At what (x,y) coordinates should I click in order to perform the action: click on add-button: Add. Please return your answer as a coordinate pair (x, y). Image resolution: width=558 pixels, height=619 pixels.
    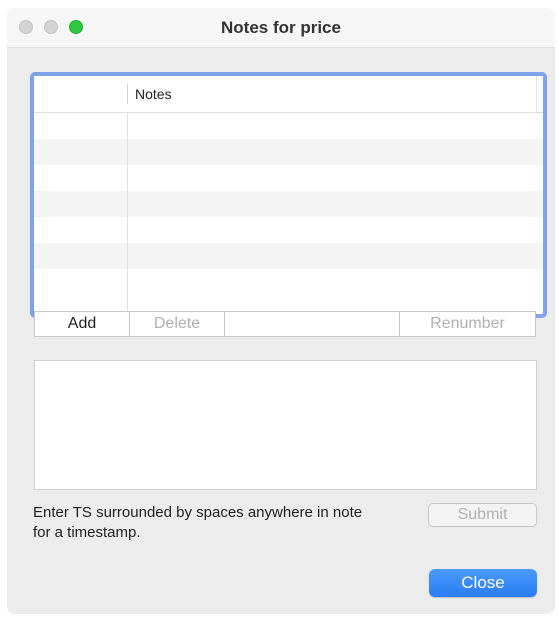
    Looking at the image, I should click on (82, 324).